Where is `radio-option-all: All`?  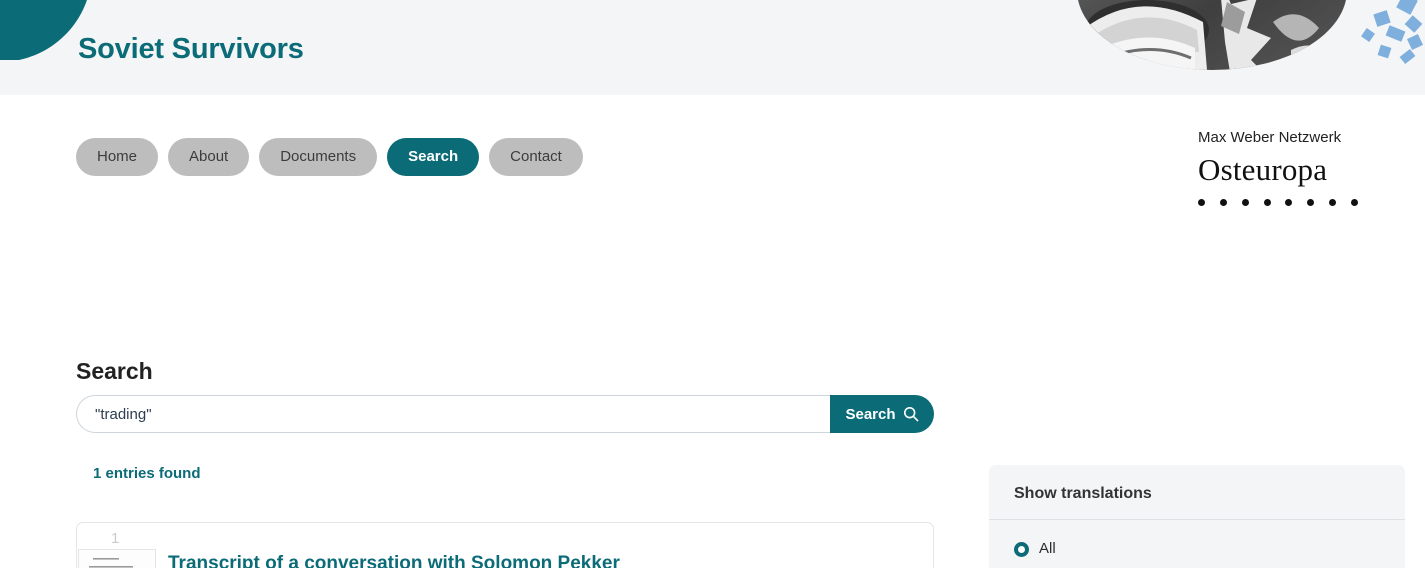
radio-option-all: All is located at coordinates (1197, 549).